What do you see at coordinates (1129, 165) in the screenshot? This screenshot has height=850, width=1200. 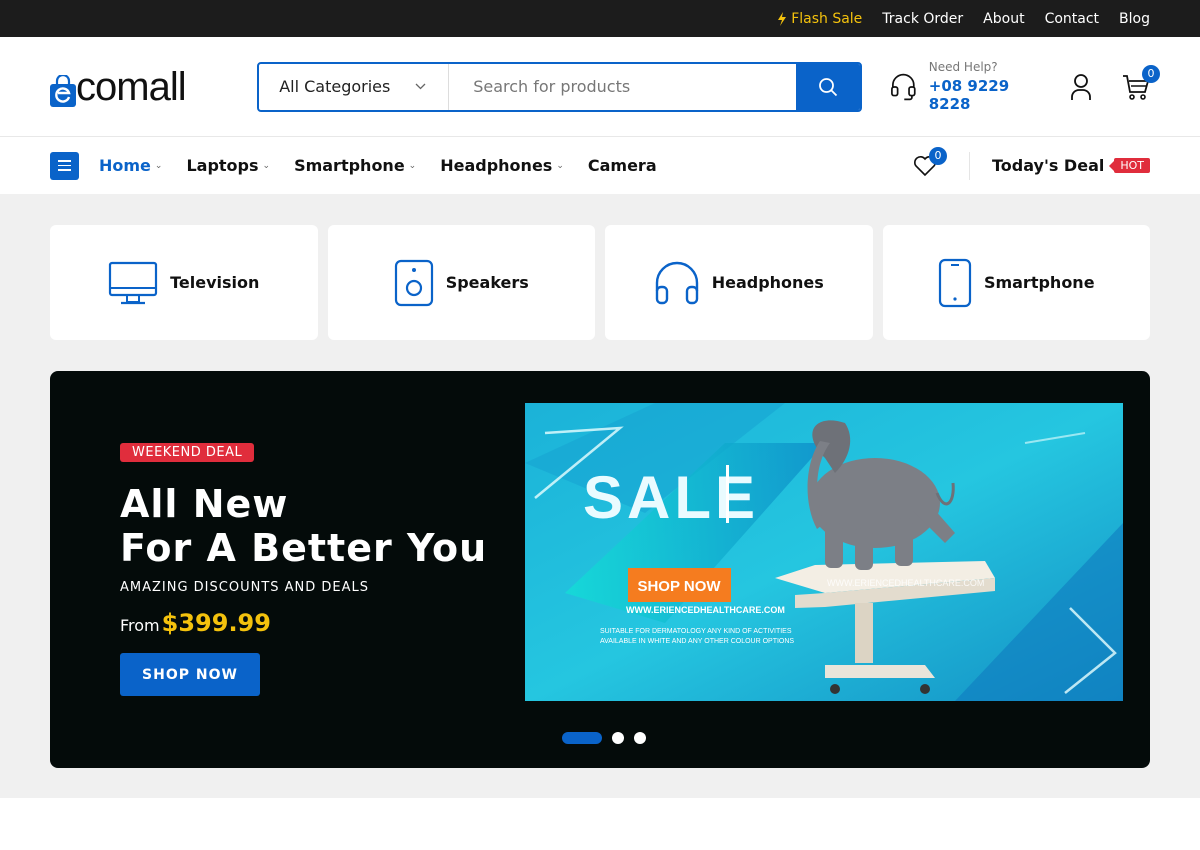 I see `hot-badge: HOT` at bounding box center [1129, 165].